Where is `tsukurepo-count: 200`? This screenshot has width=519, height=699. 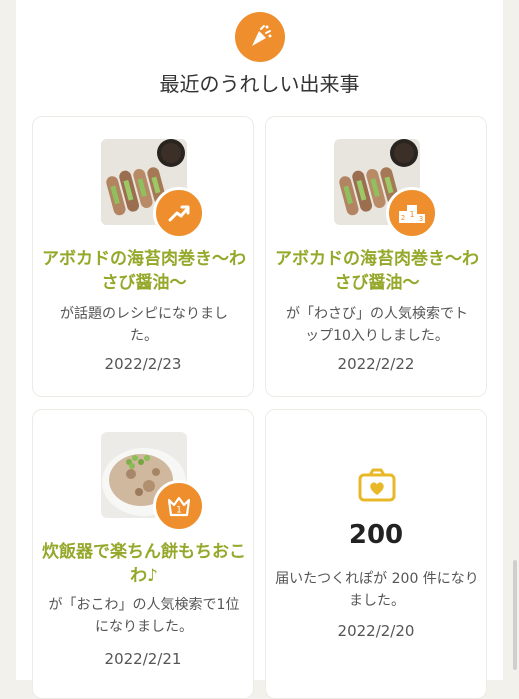 tsukurepo-count: 200 is located at coordinates (376, 535).